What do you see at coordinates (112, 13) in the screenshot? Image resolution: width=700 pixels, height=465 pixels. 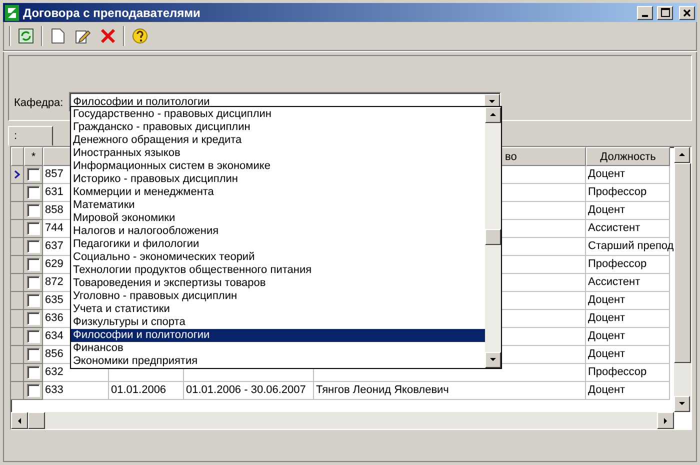 I see `window-title: Договора с преподавателями` at bounding box center [112, 13].